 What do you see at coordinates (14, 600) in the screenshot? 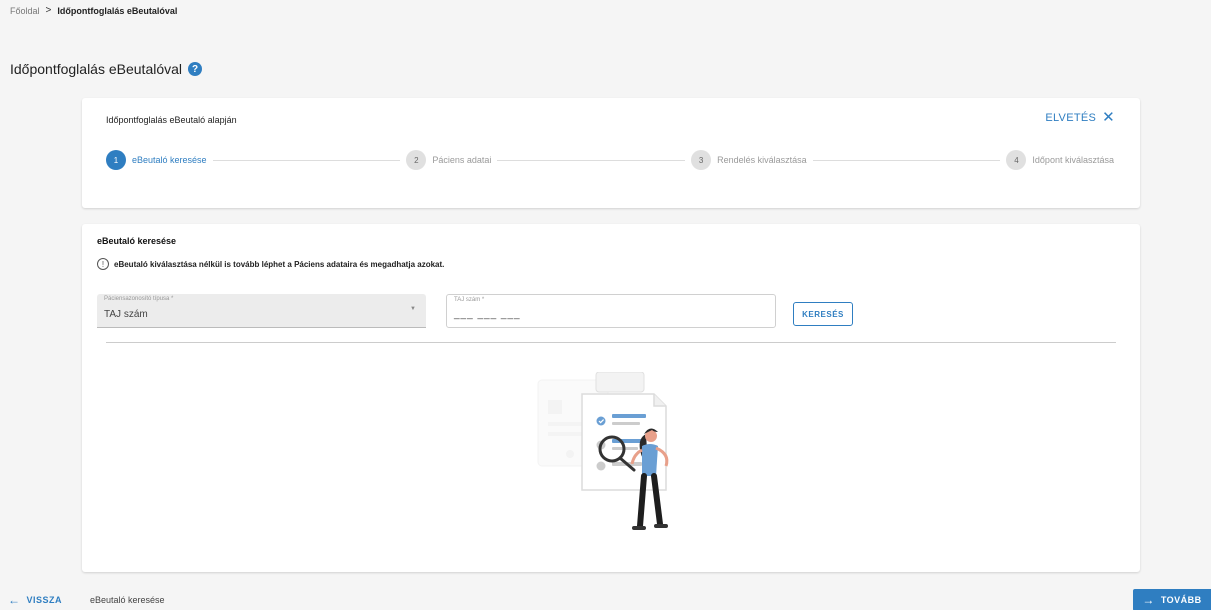
I see `arrow-left-icon: ←` at bounding box center [14, 600].